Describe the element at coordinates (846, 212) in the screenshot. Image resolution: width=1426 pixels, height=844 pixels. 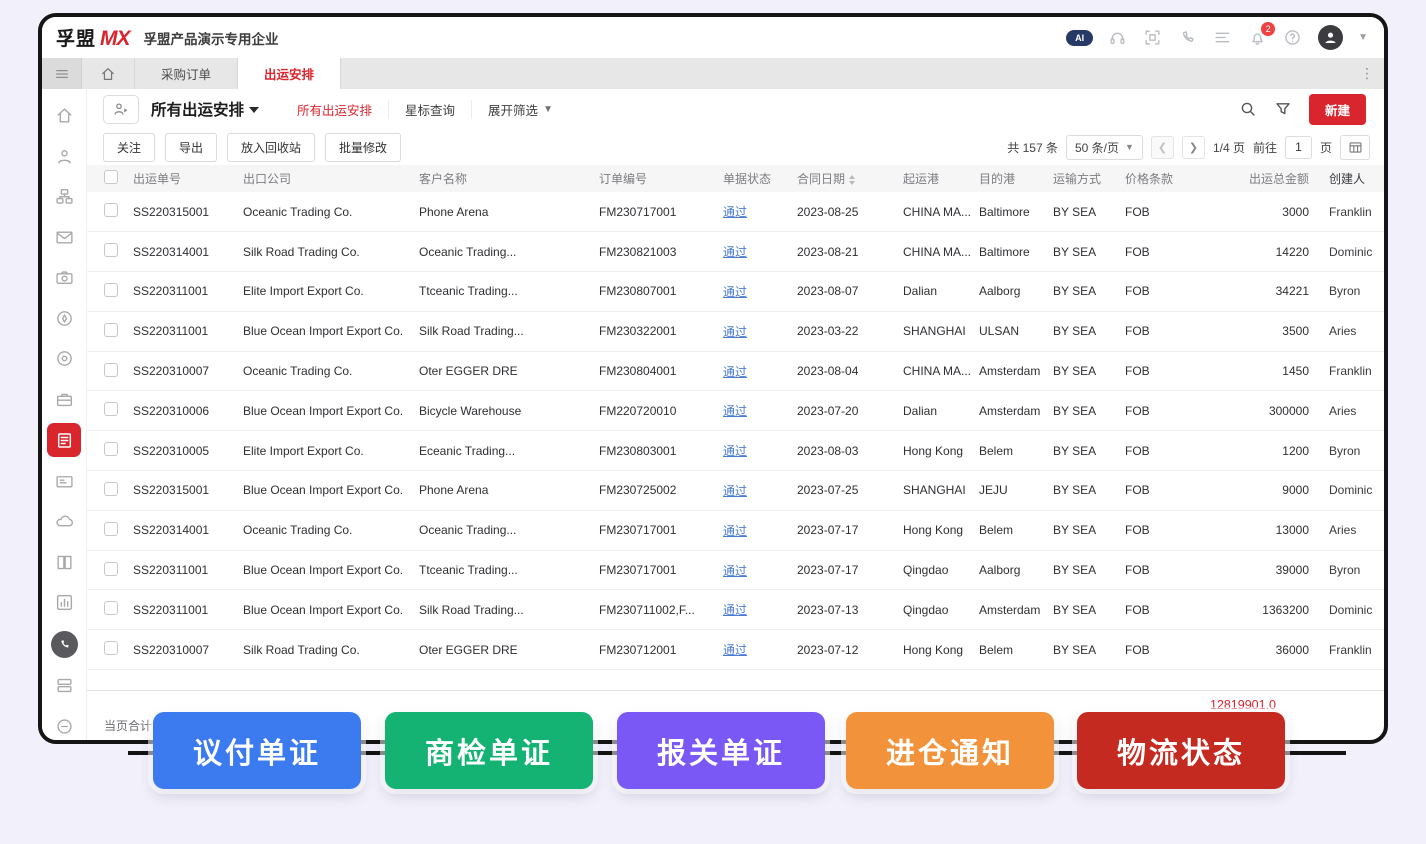
I see `cell-date: 2023-08-25` at that location.